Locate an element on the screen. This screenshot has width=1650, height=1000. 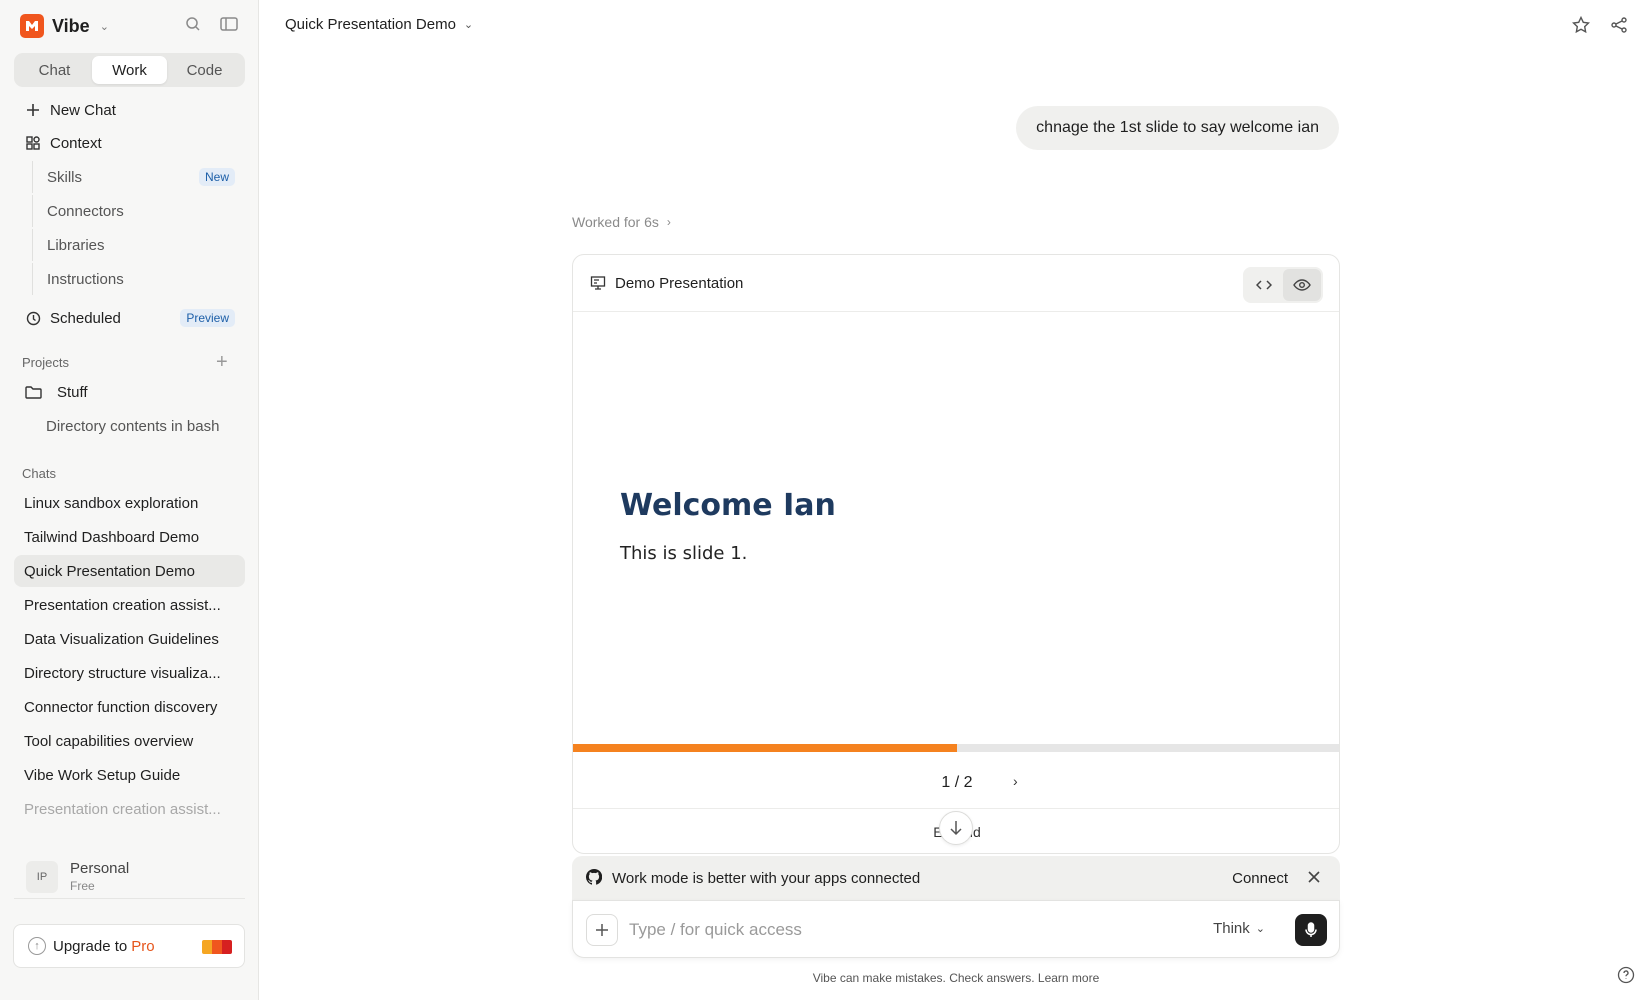
composer: Think ⌄ is located at coordinates (956, 929).